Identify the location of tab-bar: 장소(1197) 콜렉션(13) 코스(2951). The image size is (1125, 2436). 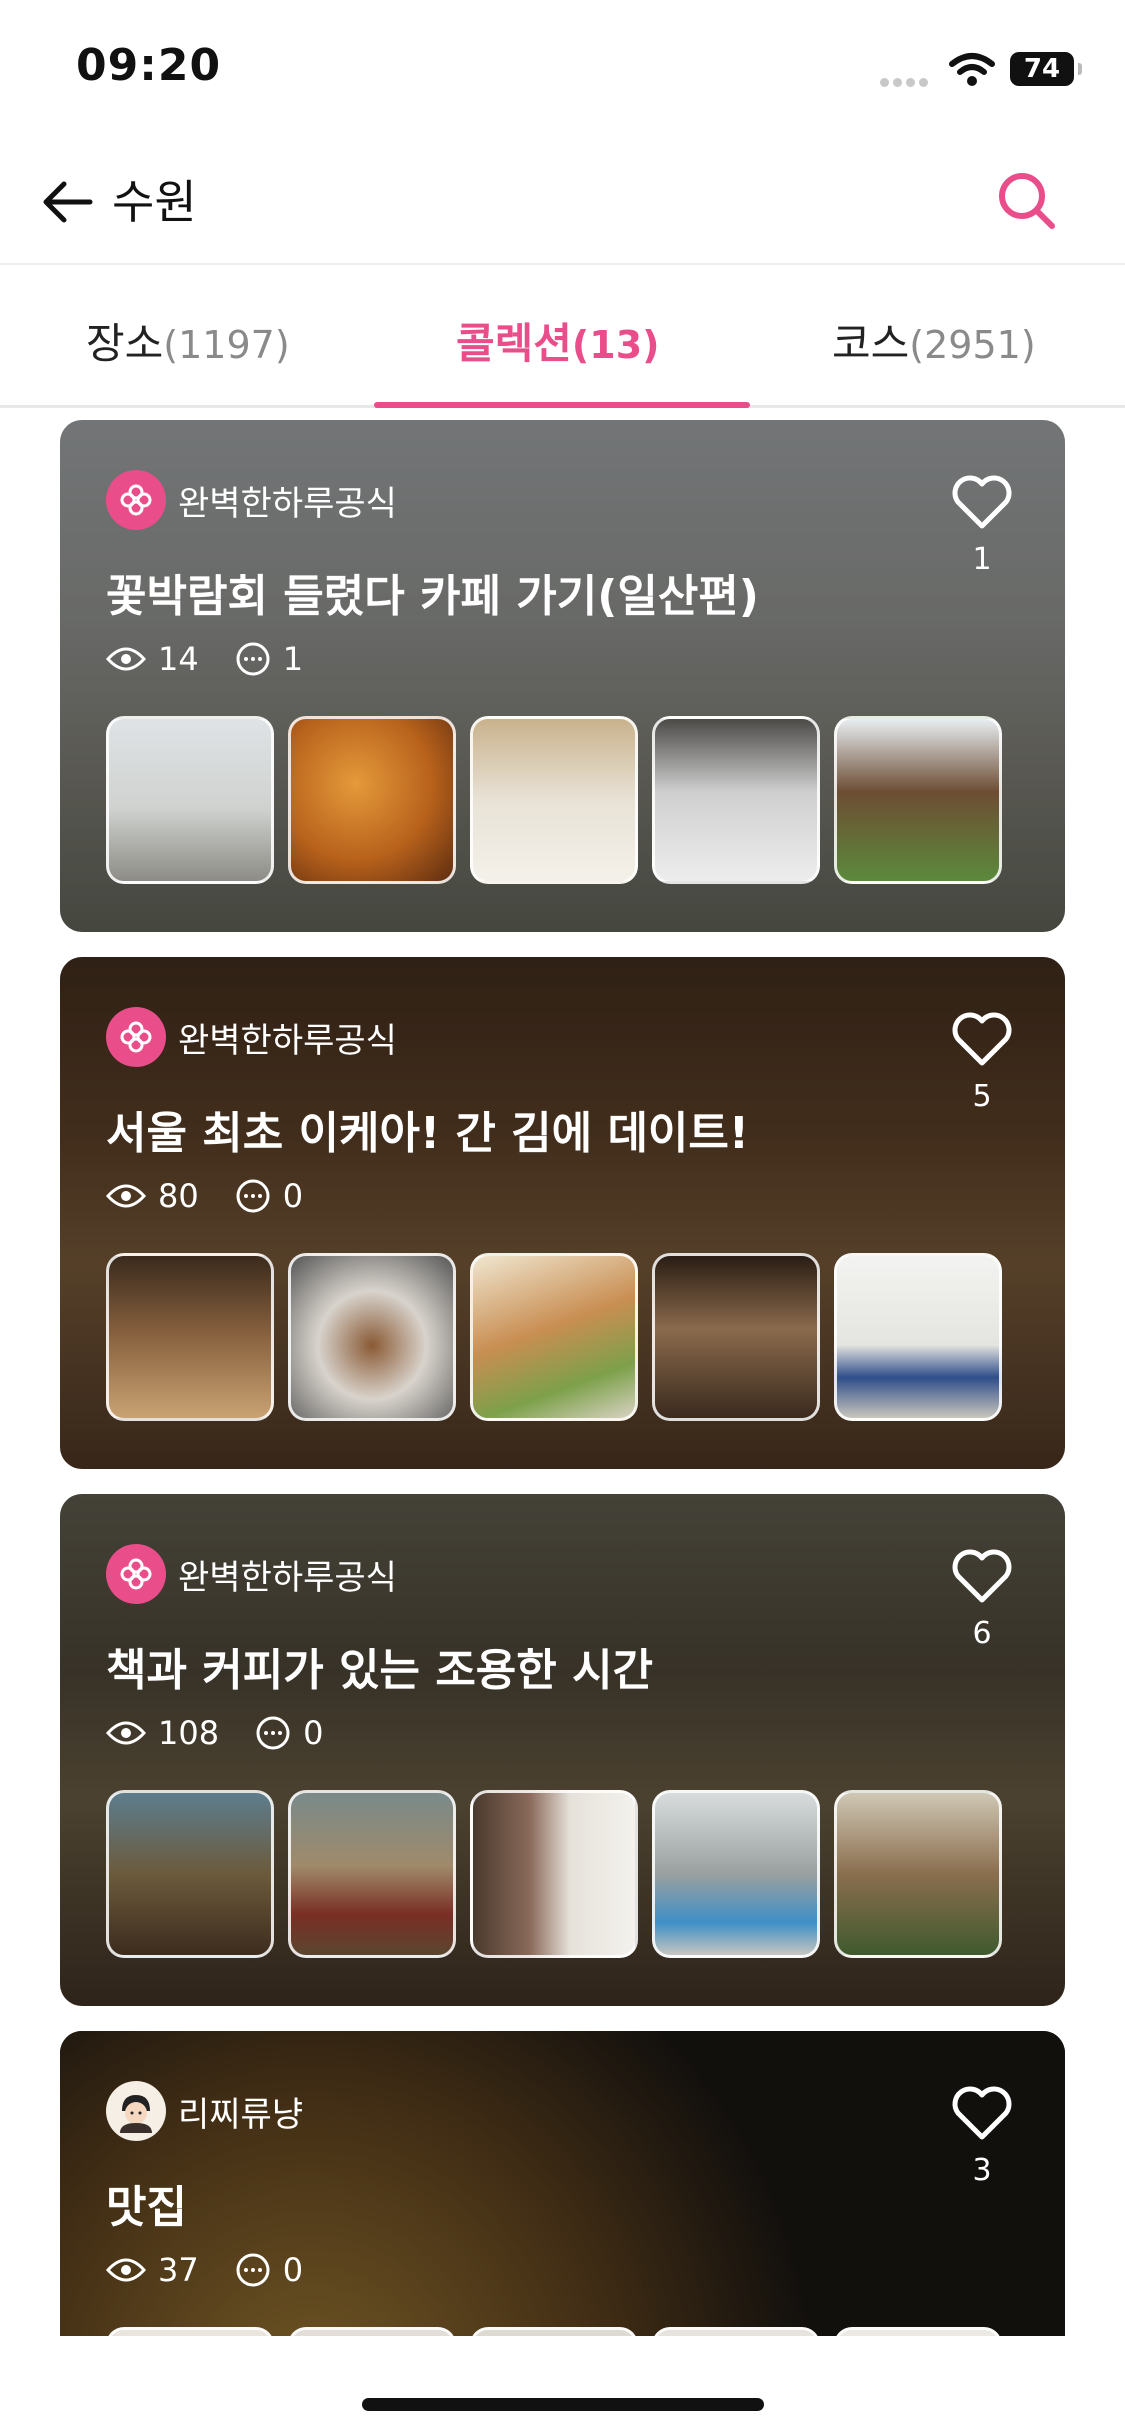
(562, 337).